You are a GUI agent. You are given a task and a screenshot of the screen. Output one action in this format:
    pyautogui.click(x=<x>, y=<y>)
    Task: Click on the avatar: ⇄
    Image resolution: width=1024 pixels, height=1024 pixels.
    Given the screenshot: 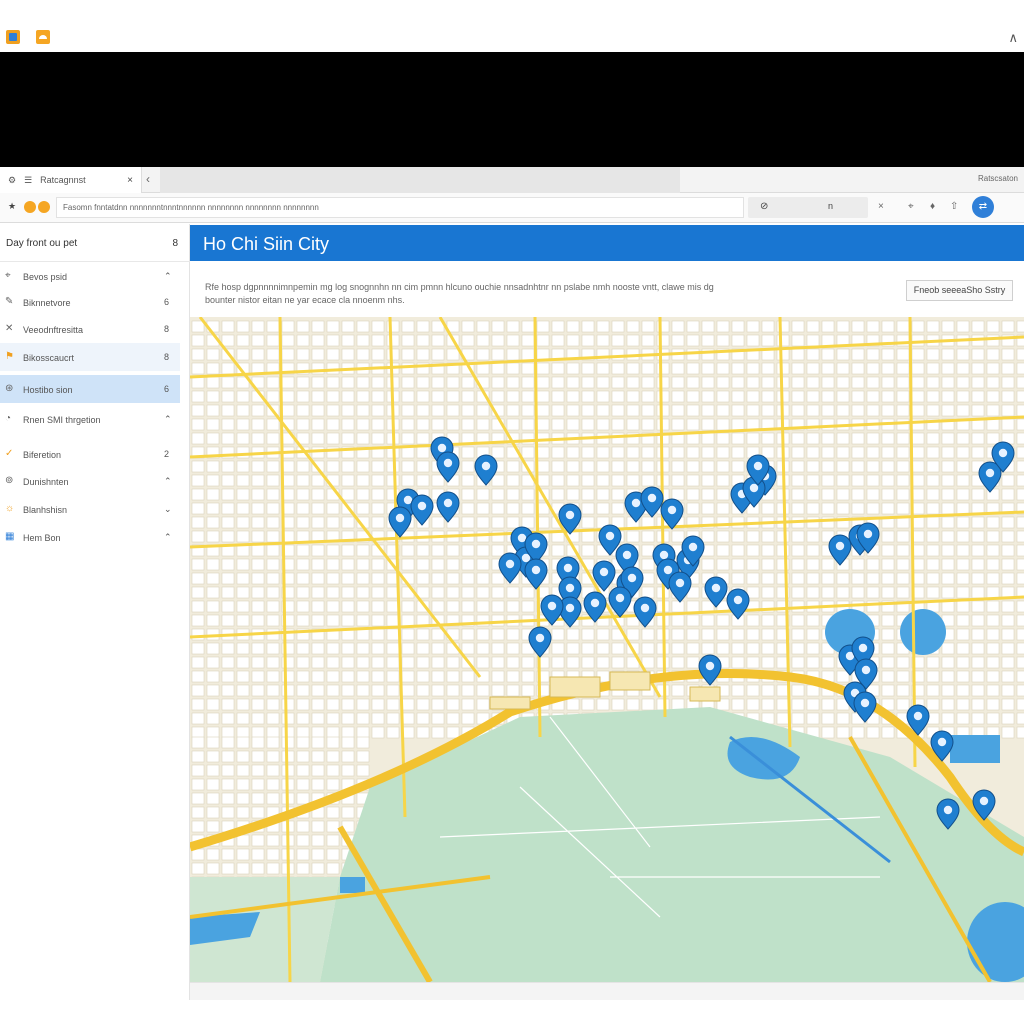 What is the action you would take?
    pyautogui.click(x=983, y=207)
    